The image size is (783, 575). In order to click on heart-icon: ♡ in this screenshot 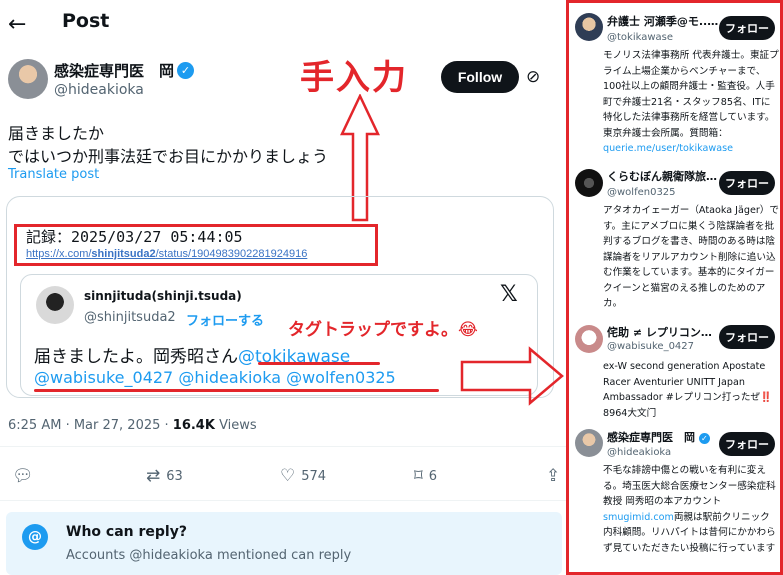, I will do `click(288, 476)`.